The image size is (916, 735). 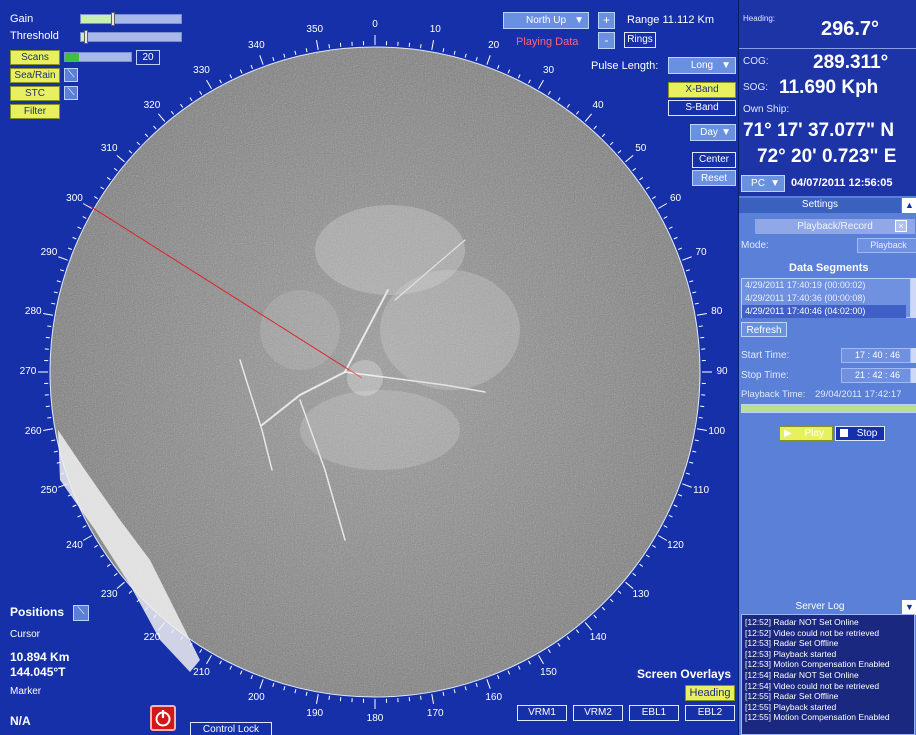 I want to click on segment-item-selected: 4/29/2011 17:40:46 (04:02:00), so click(x=824, y=311).